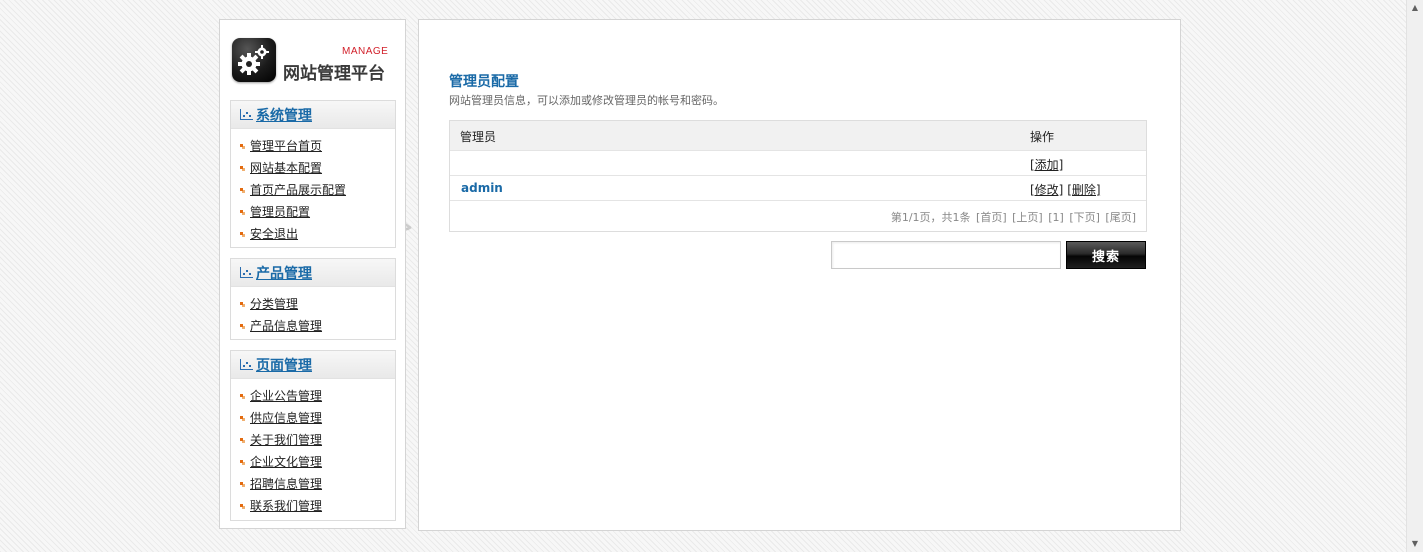  What do you see at coordinates (274, 304) in the screenshot?
I see `menu-link-category: 分类管理` at bounding box center [274, 304].